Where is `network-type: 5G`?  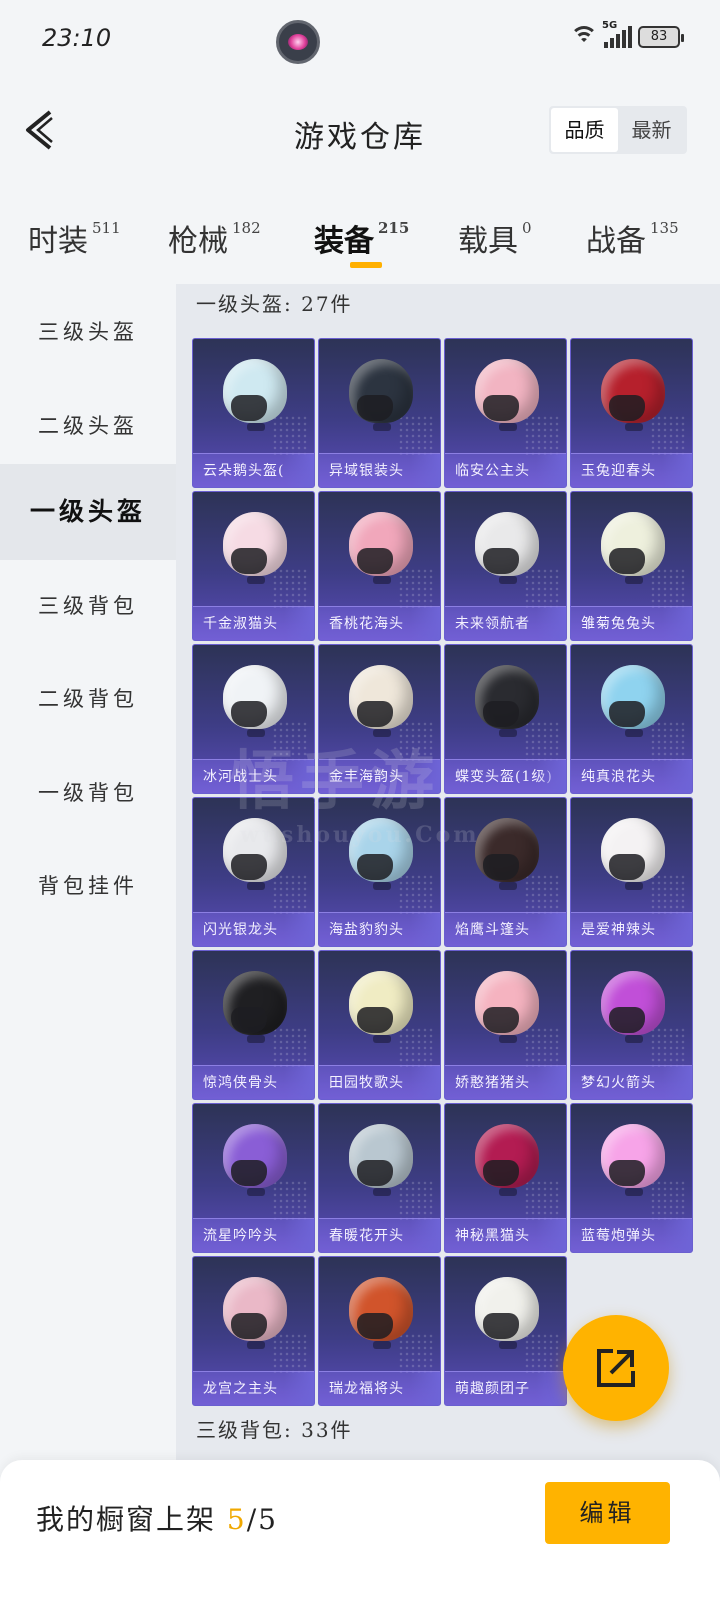 network-type: 5G is located at coordinates (610, 25).